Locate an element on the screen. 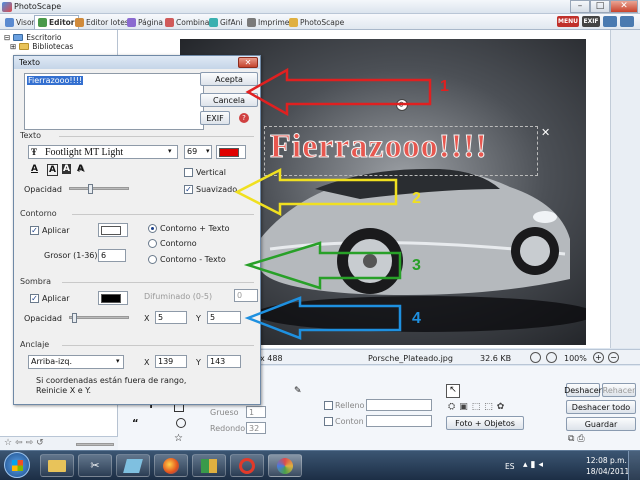 Image resolution: width=640 pixels, height=480 pixels. annotation-number-2: 2 is located at coordinates (416, 198).